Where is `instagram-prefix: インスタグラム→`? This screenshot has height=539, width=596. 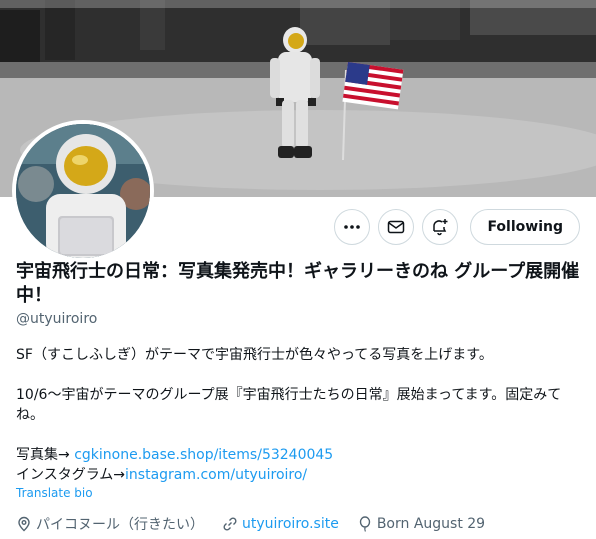 instagram-prefix: インスタグラム→ is located at coordinates (71, 475).